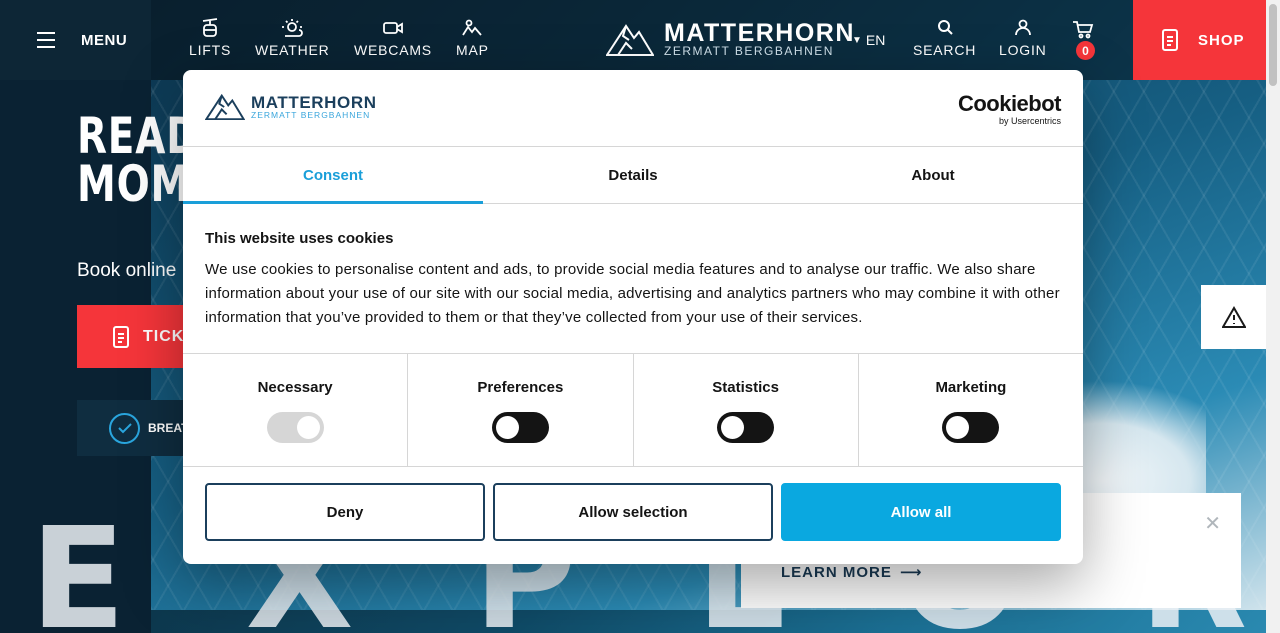 The image size is (1280, 633). I want to click on tab-details: Details, so click(633, 175).